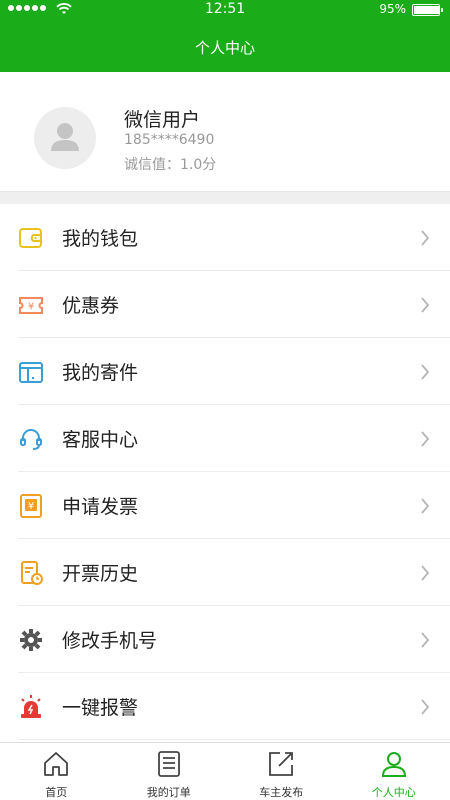  What do you see at coordinates (168, 764) in the screenshot?
I see `orders-icon` at bounding box center [168, 764].